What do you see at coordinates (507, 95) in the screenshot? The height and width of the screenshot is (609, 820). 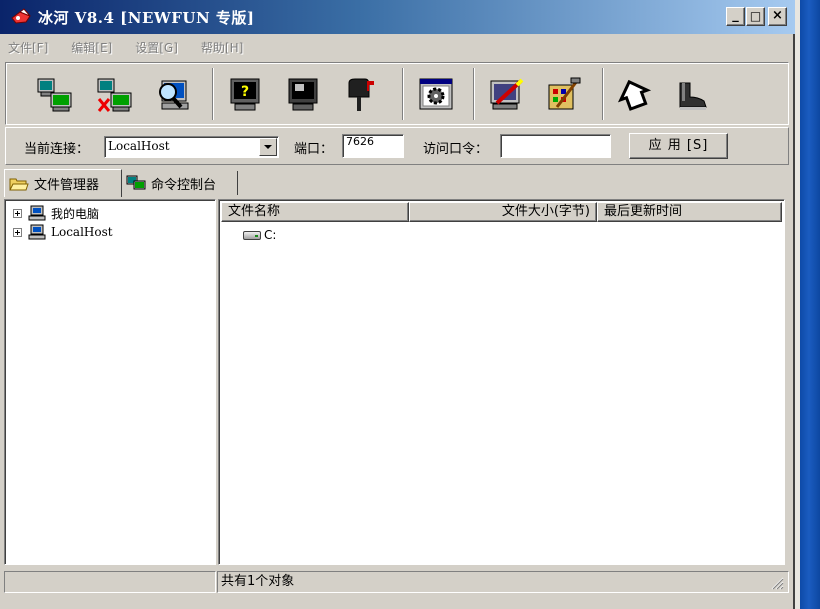 I see `remote-edit-icon` at bounding box center [507, 95].